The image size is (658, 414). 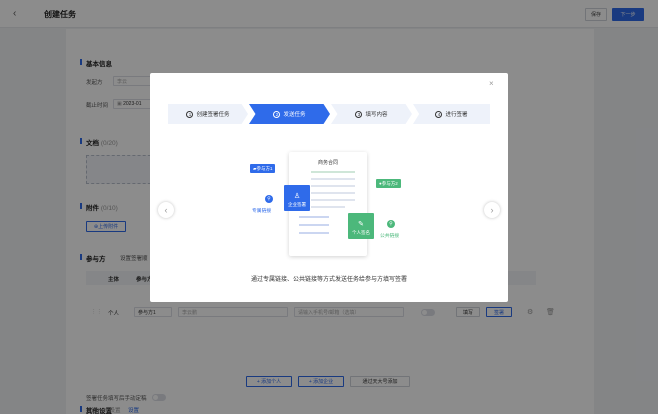 I want to click on contract-title: 商务合同, so click(x=327, y=163).